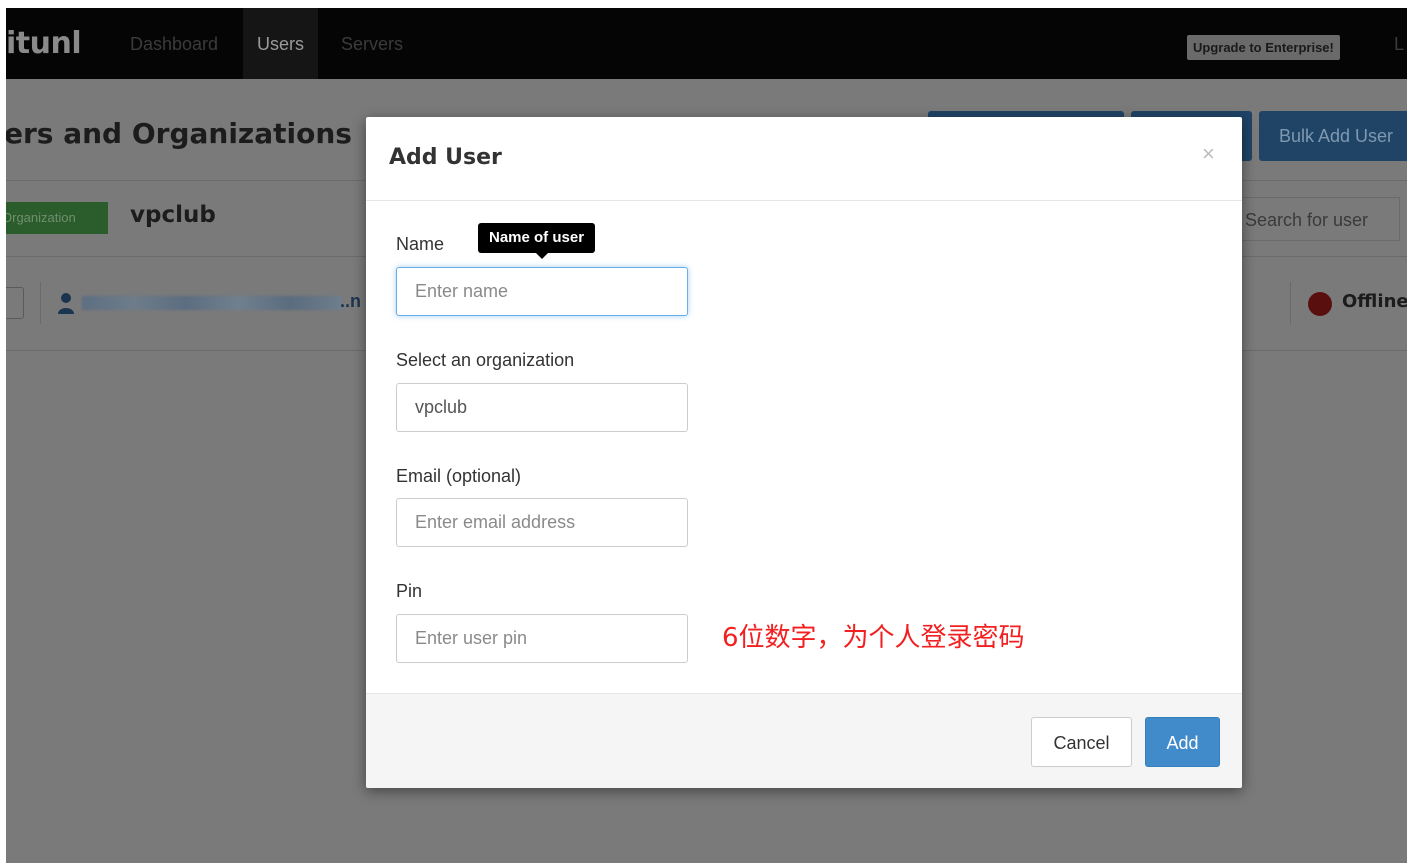  I want to click on bulk-add-user-button: Bulk Add User, so click(1334, 136).